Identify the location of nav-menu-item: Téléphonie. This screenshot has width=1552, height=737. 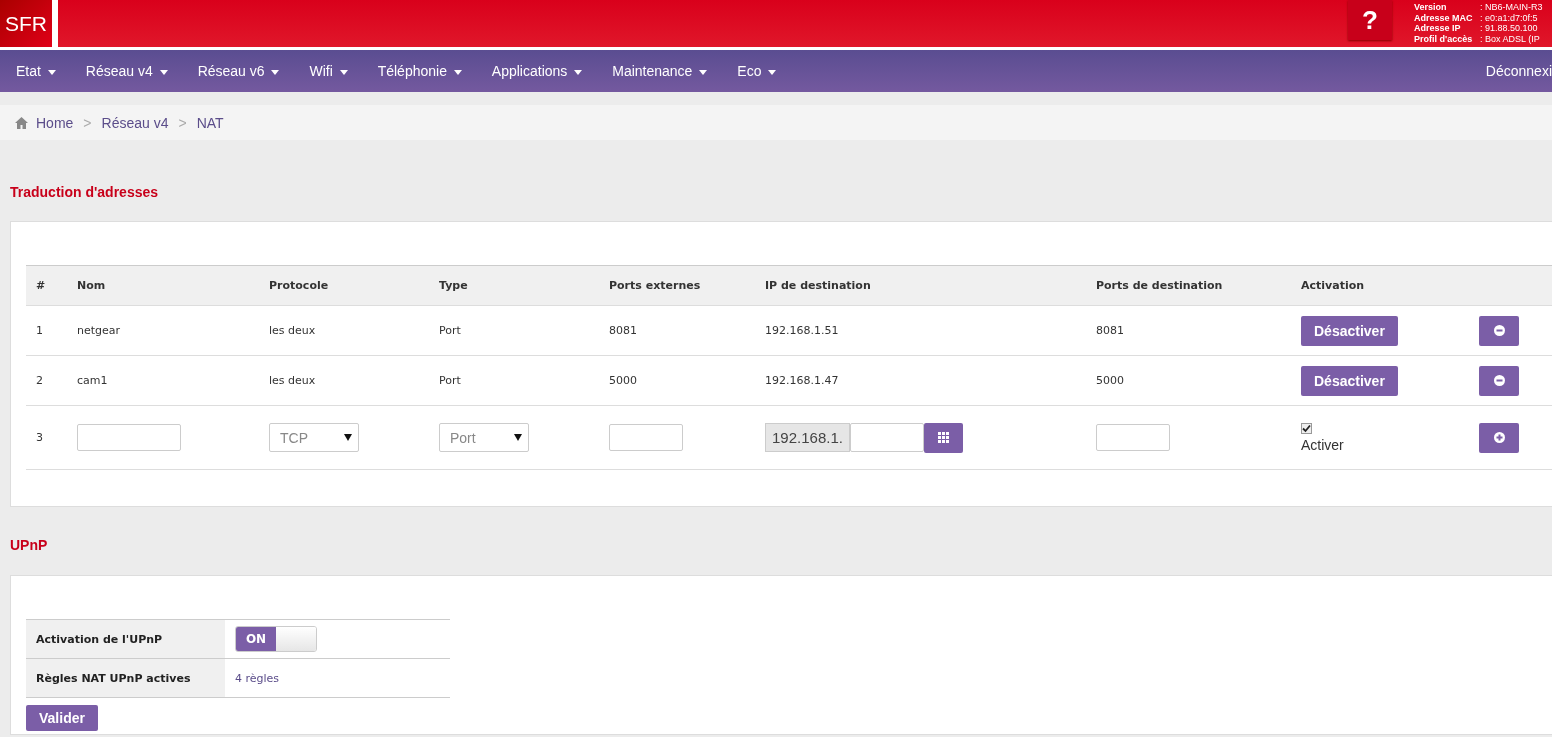
(419, 71).